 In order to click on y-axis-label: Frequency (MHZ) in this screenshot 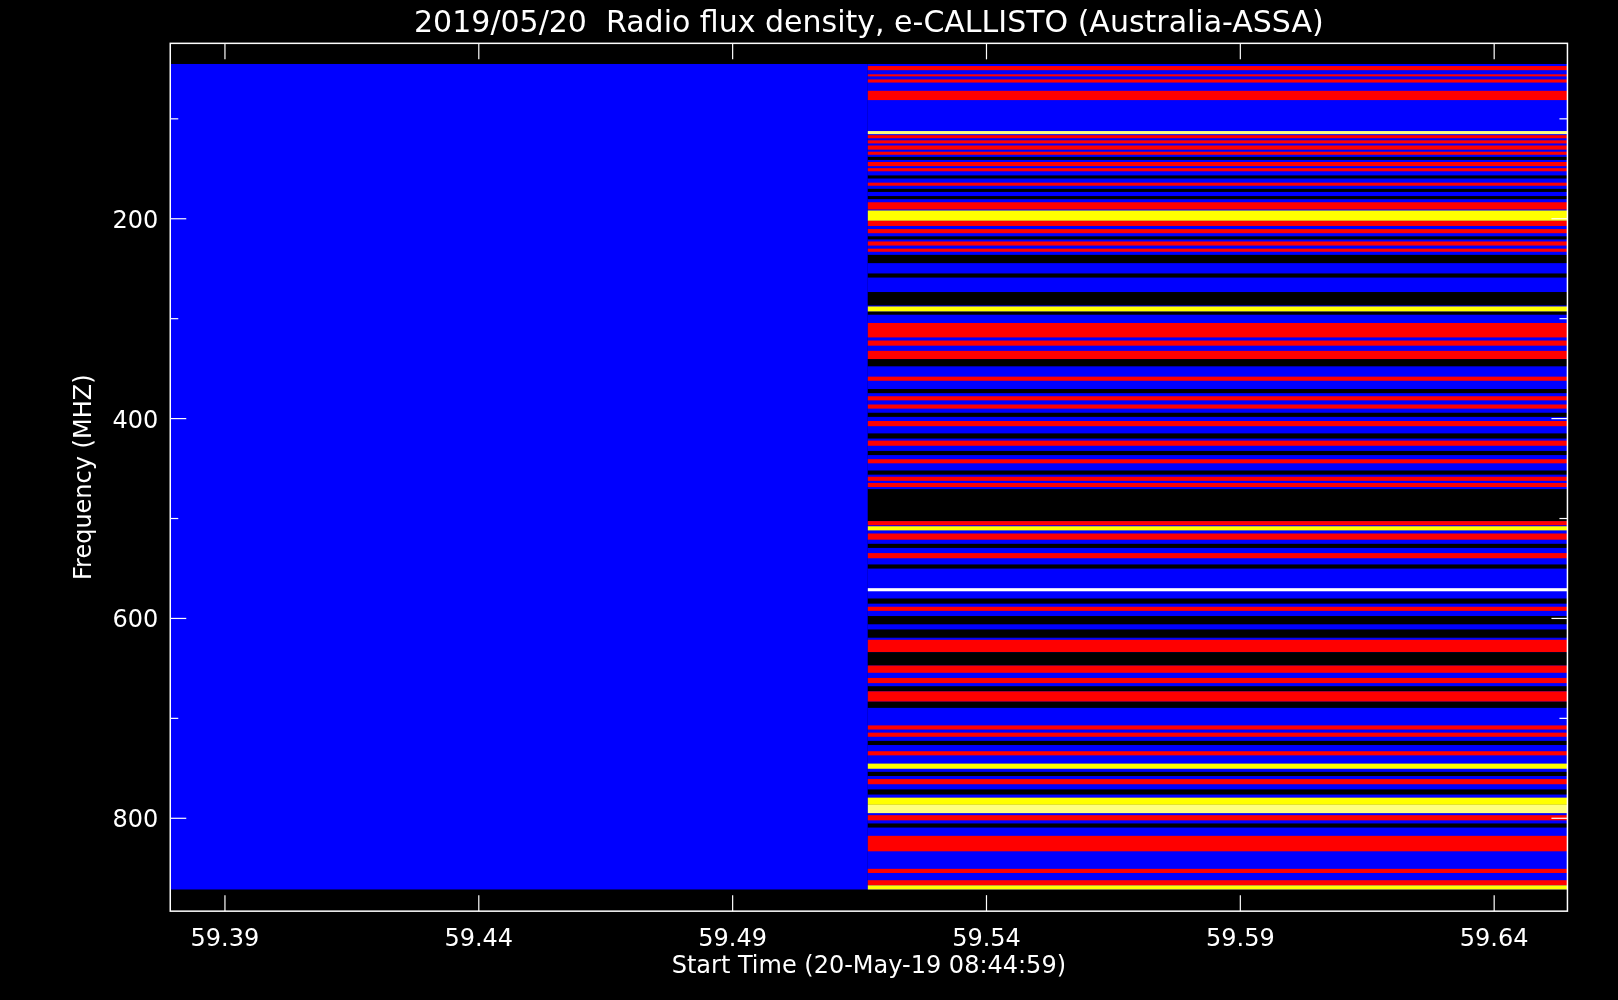, I will do `click(82, 477)`.